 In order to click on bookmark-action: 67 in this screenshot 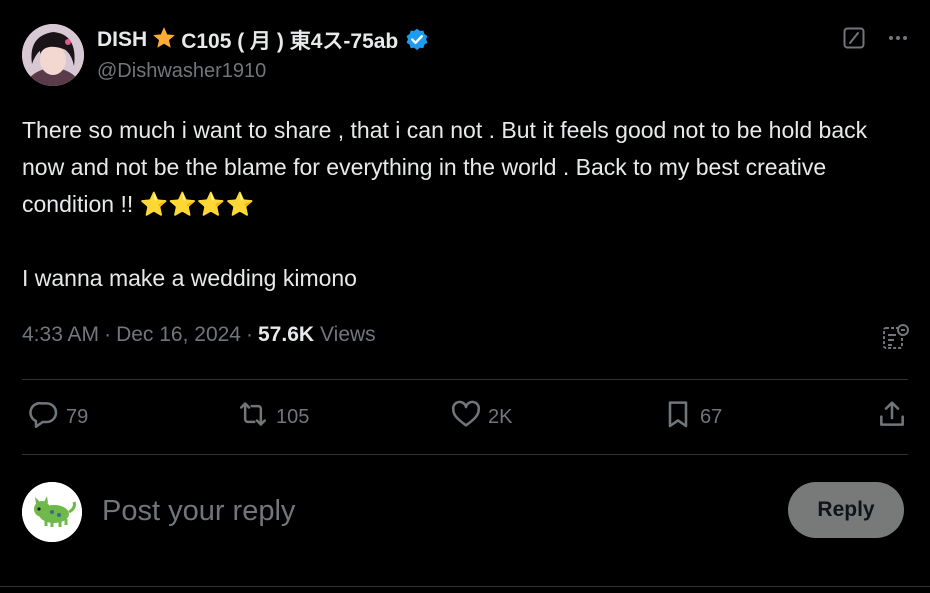, I will do `click(692, 417)`.